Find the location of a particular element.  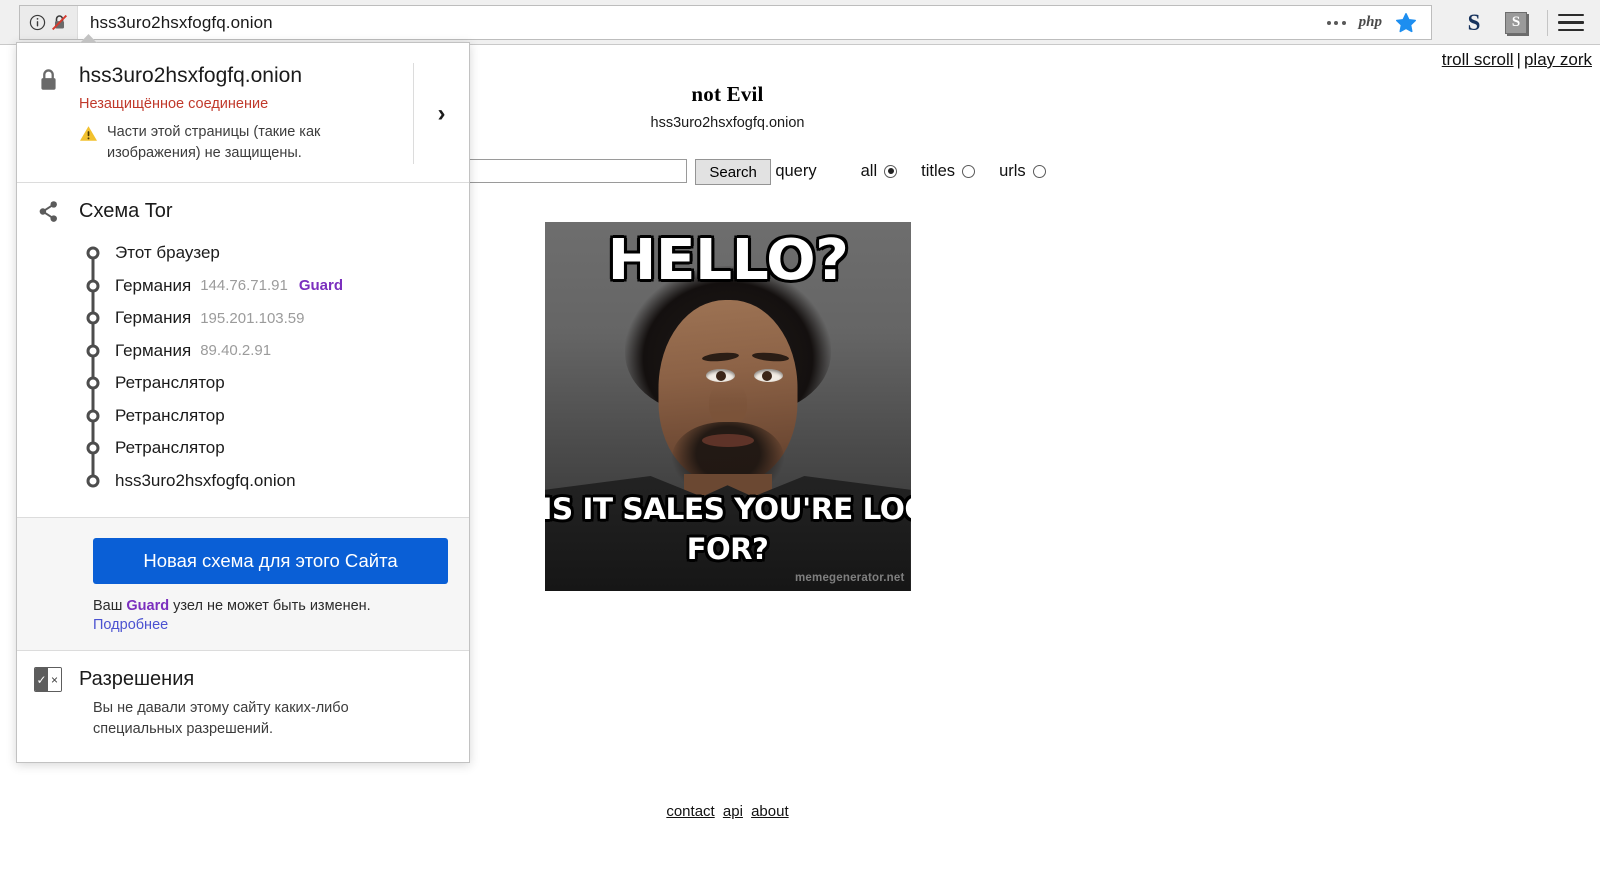

footer-links: contact api about is located at coordinates (727, 811).